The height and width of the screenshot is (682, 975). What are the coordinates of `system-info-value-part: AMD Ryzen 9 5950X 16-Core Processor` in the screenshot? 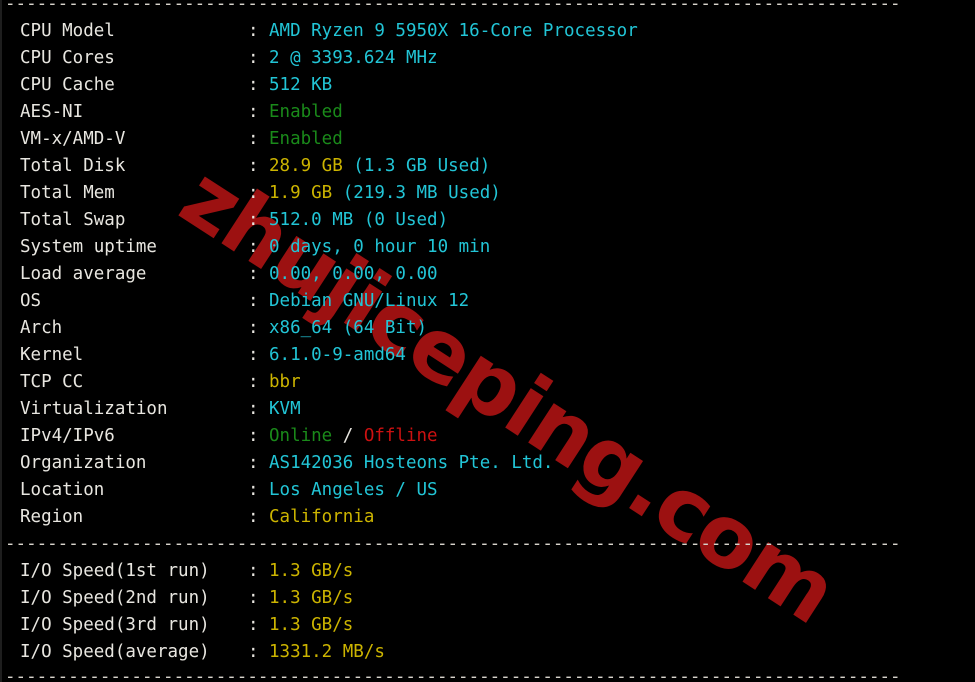 It's located at (453, 31).